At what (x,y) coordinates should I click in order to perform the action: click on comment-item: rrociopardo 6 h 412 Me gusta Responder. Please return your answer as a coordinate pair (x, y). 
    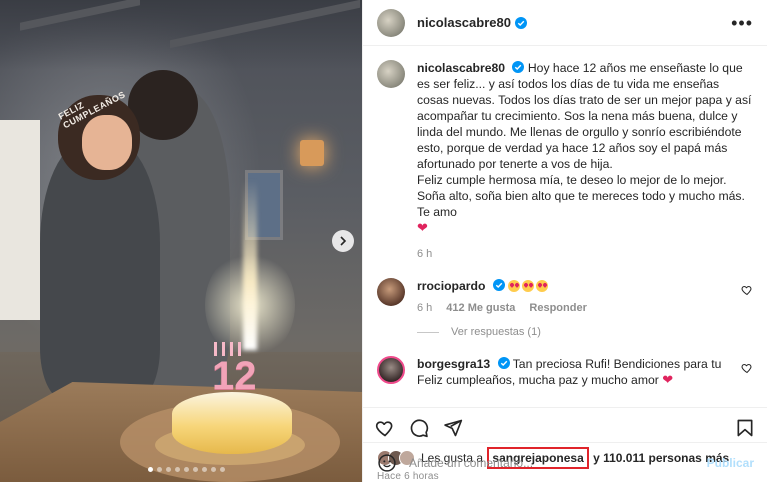
    Looking at the image, I should click on (565, 296).